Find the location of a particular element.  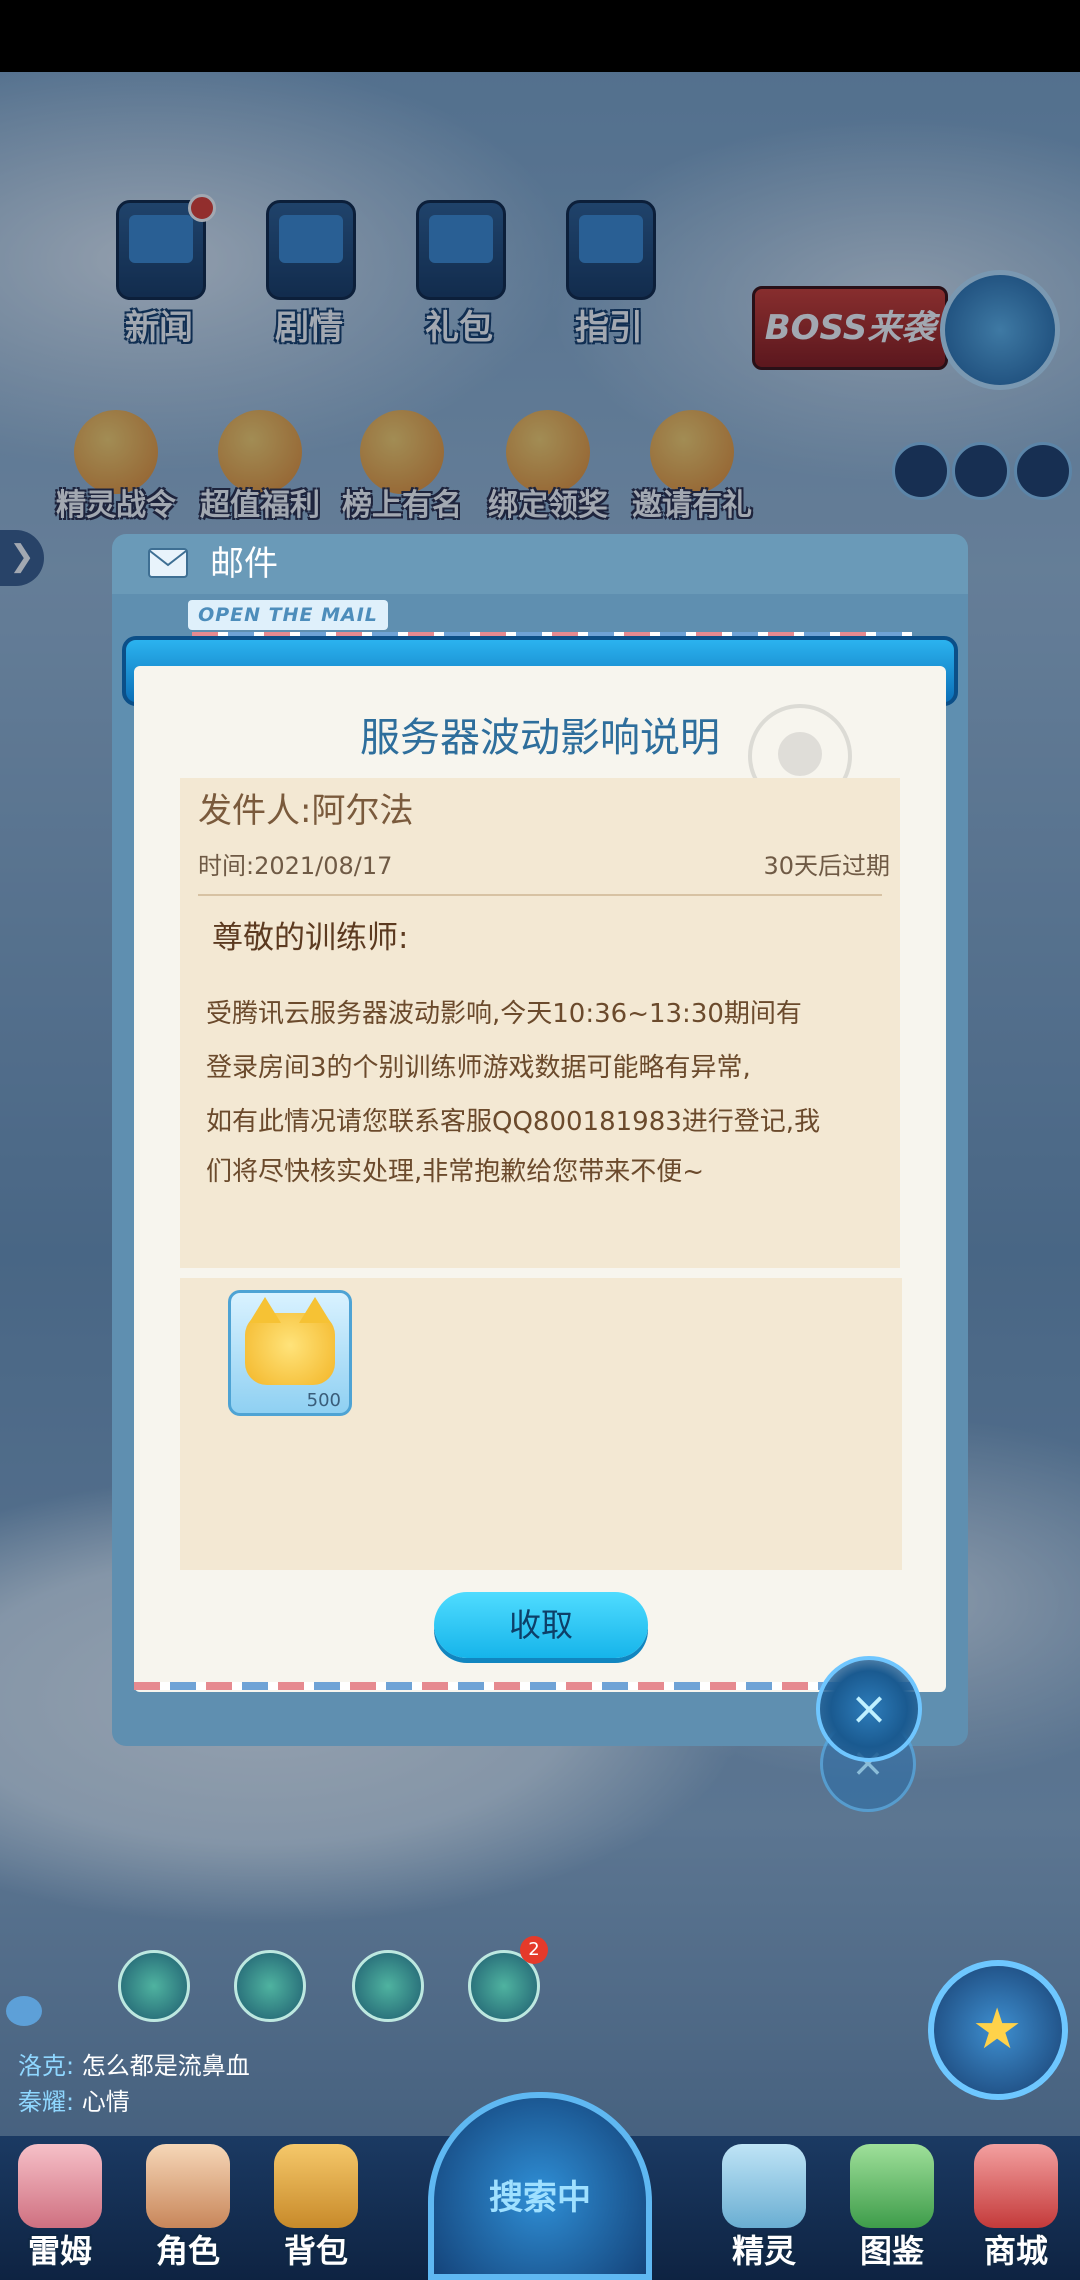

chat-message: 怎么都是流鼻血 is located at coordinates (165, 2066).